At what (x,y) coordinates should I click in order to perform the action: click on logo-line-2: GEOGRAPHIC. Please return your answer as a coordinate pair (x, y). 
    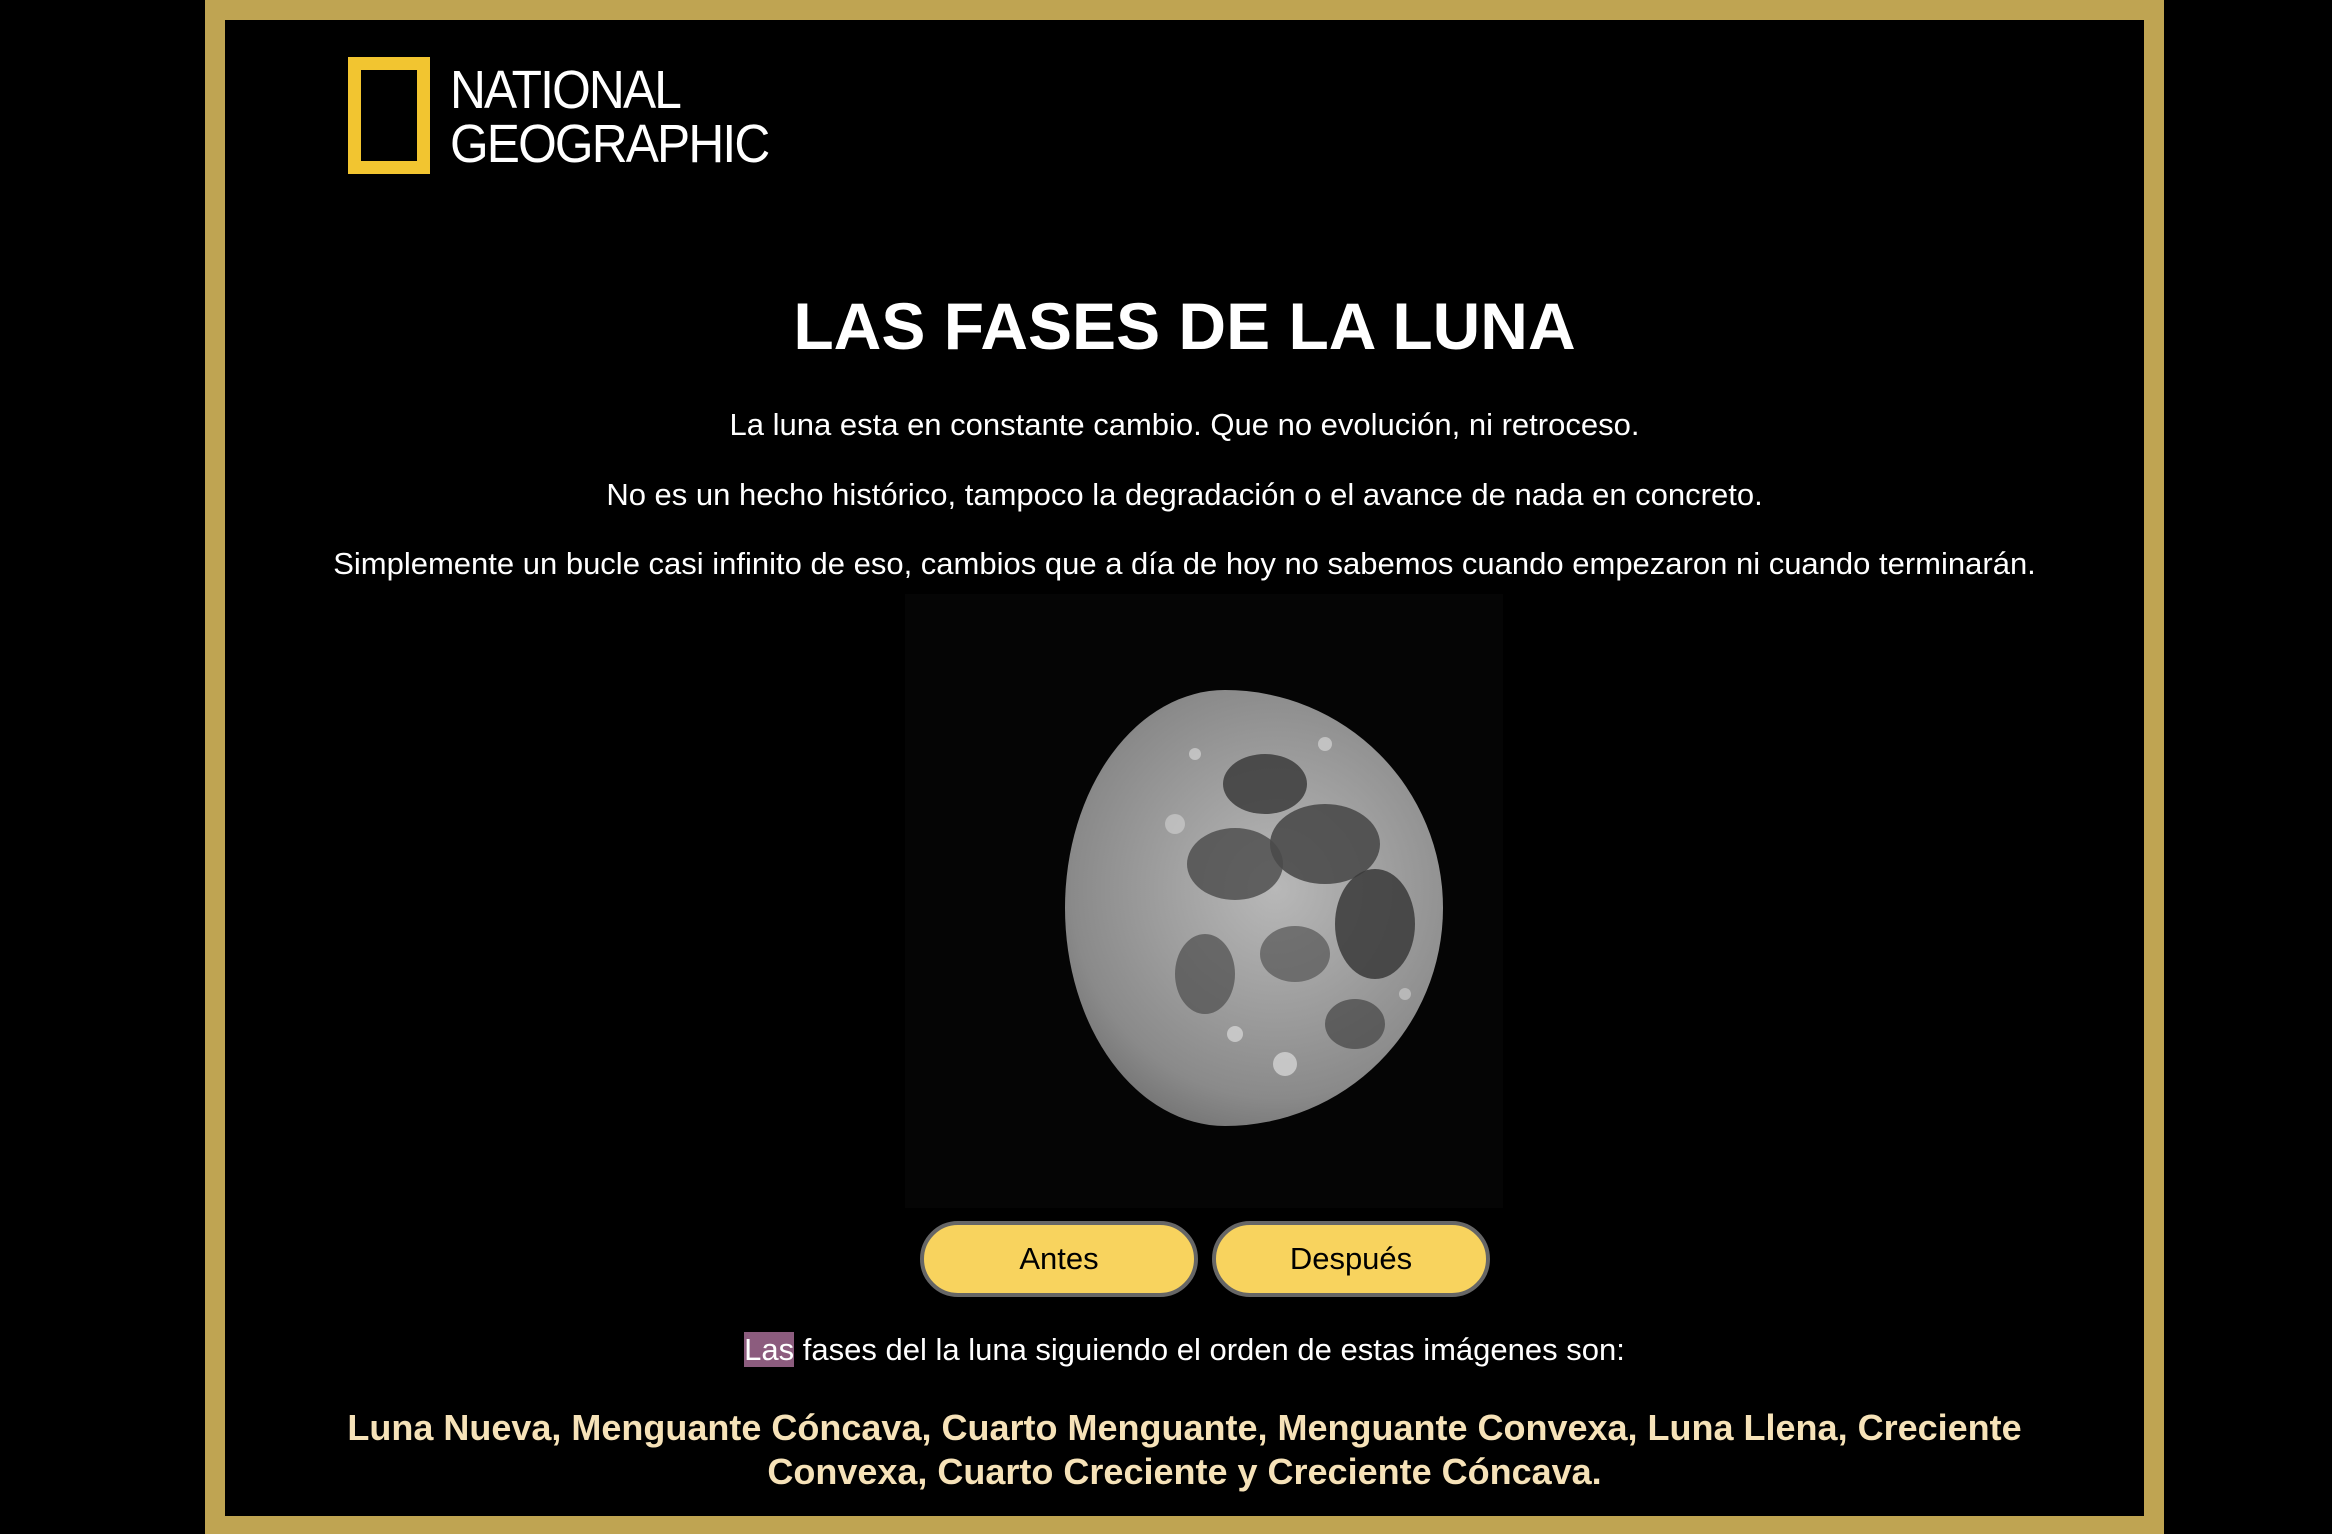
    Looking at the image, I should click on (610, 144).